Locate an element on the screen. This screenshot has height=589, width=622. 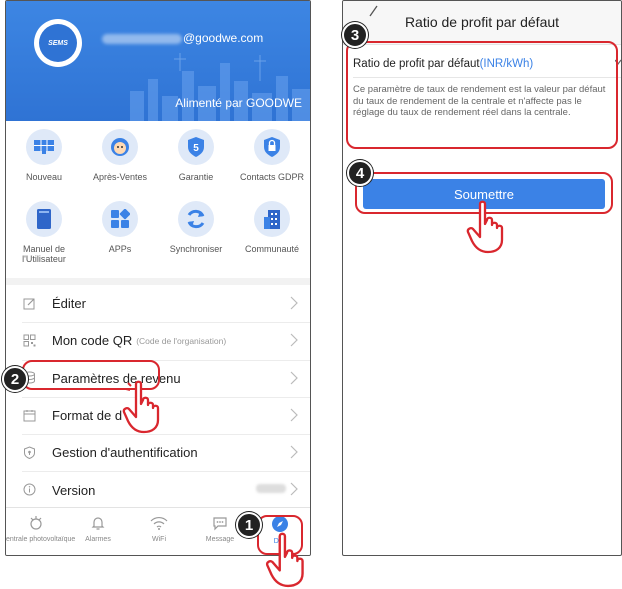
step-badge: 2 is located at coordinates (15, 379).